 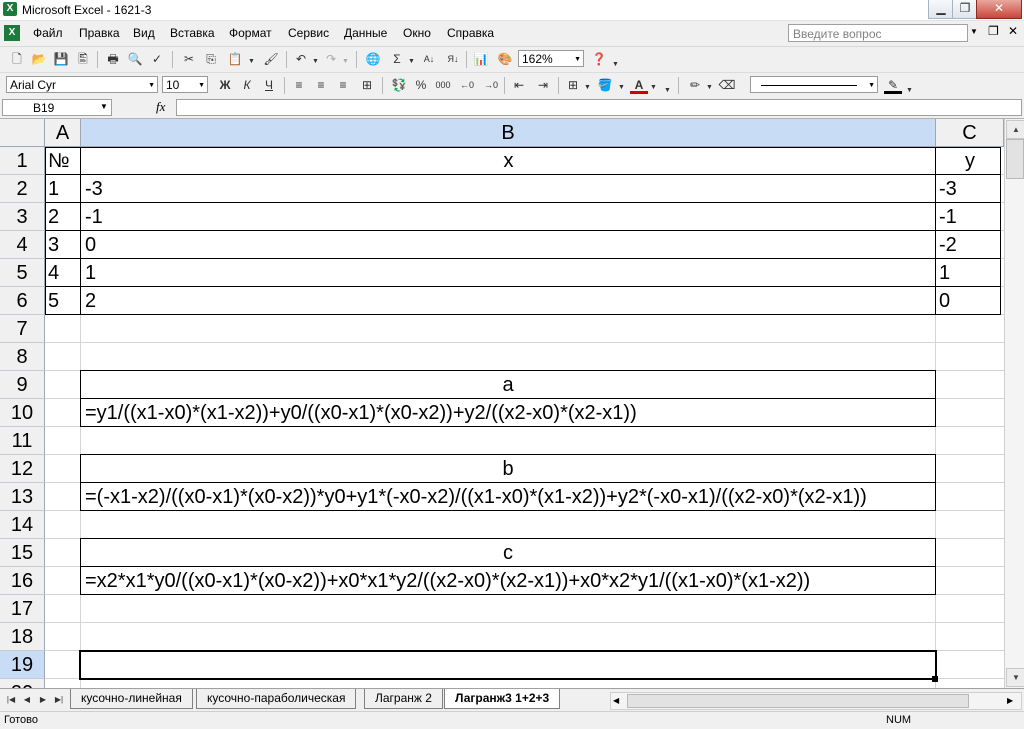 What do you see at coordinates (192, 33) in the screenshot?
I see `menu-insert: Вставка` at bounding box center [192, 33].